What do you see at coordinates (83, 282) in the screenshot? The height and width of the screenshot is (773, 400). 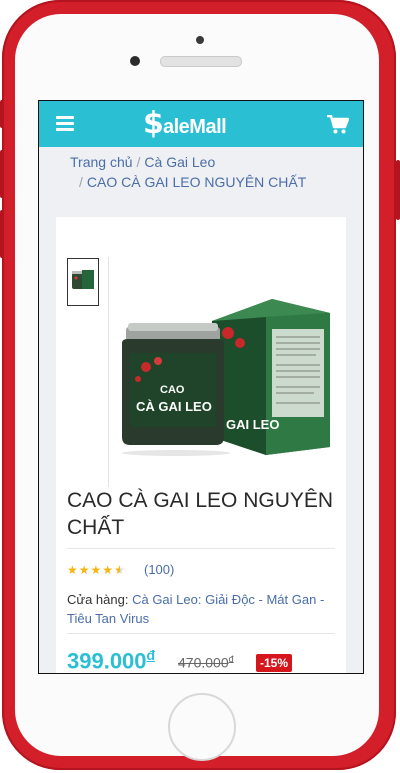 I see `product-thumbnail` at bounding box center [83, 282].